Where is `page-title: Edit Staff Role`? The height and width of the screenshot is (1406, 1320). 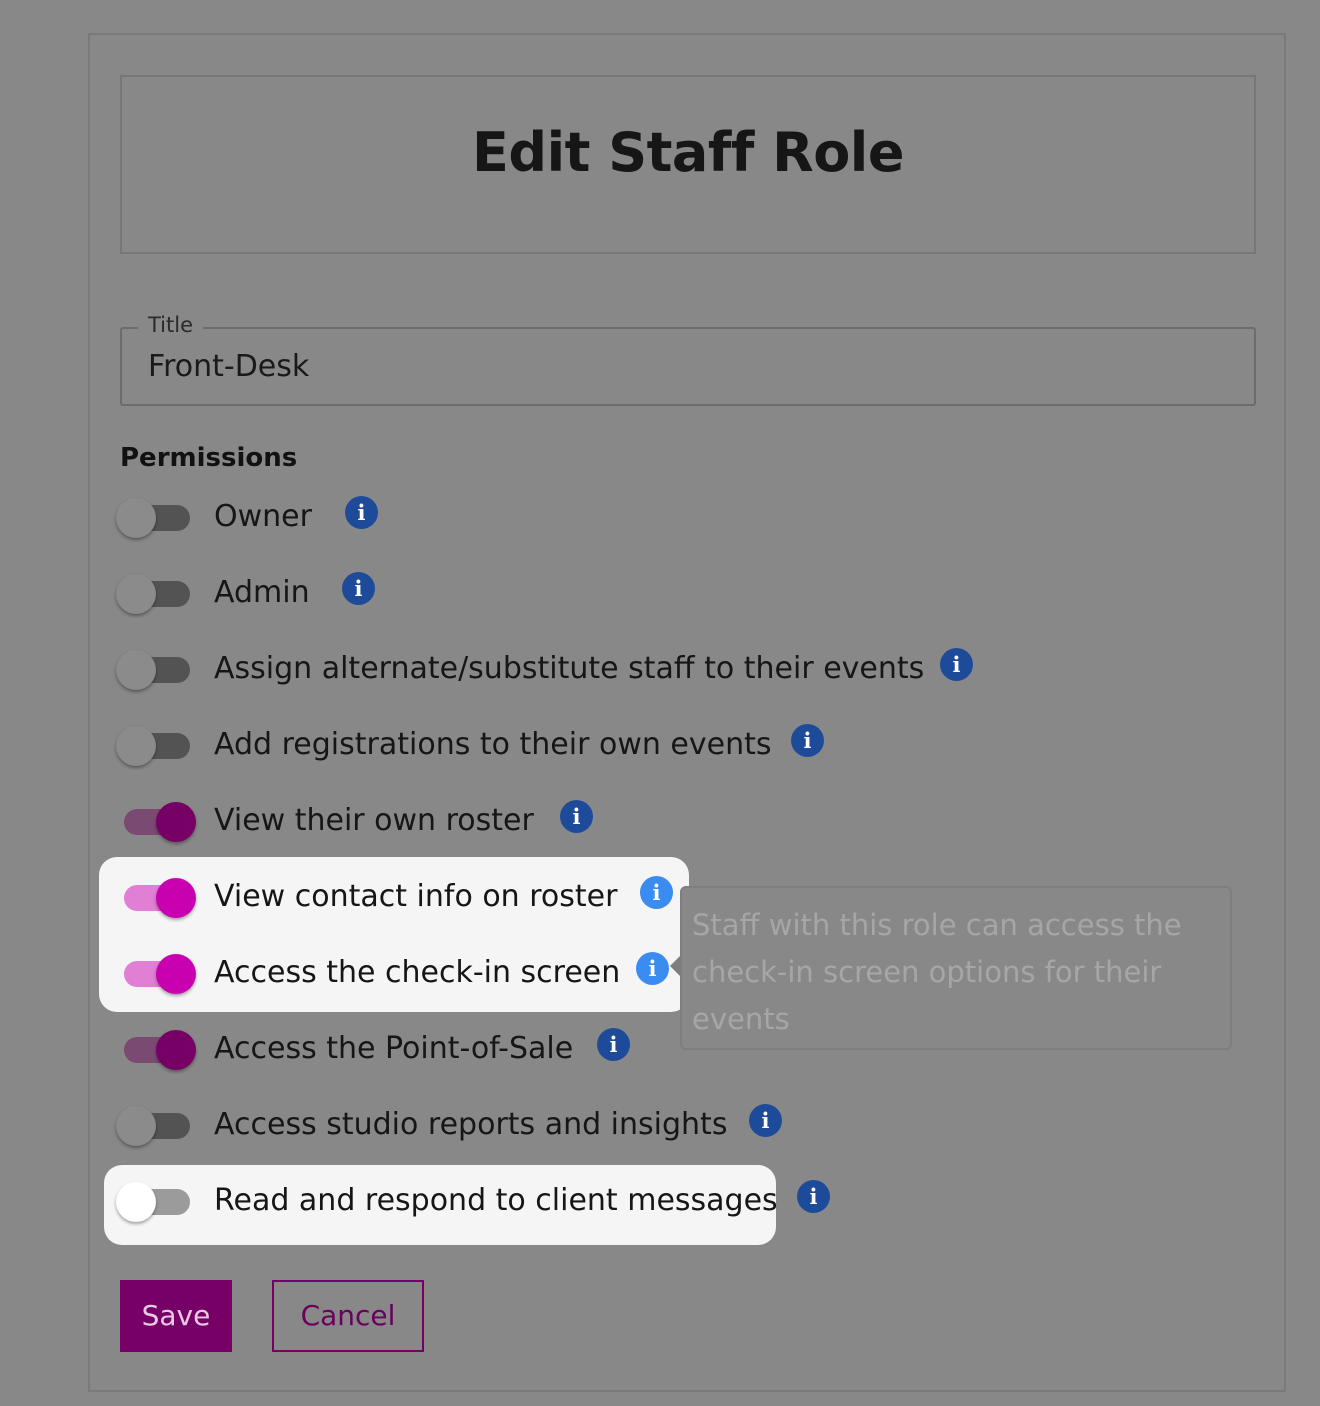 page-title: Edit Staff Role is located at coordinates (688, 152).